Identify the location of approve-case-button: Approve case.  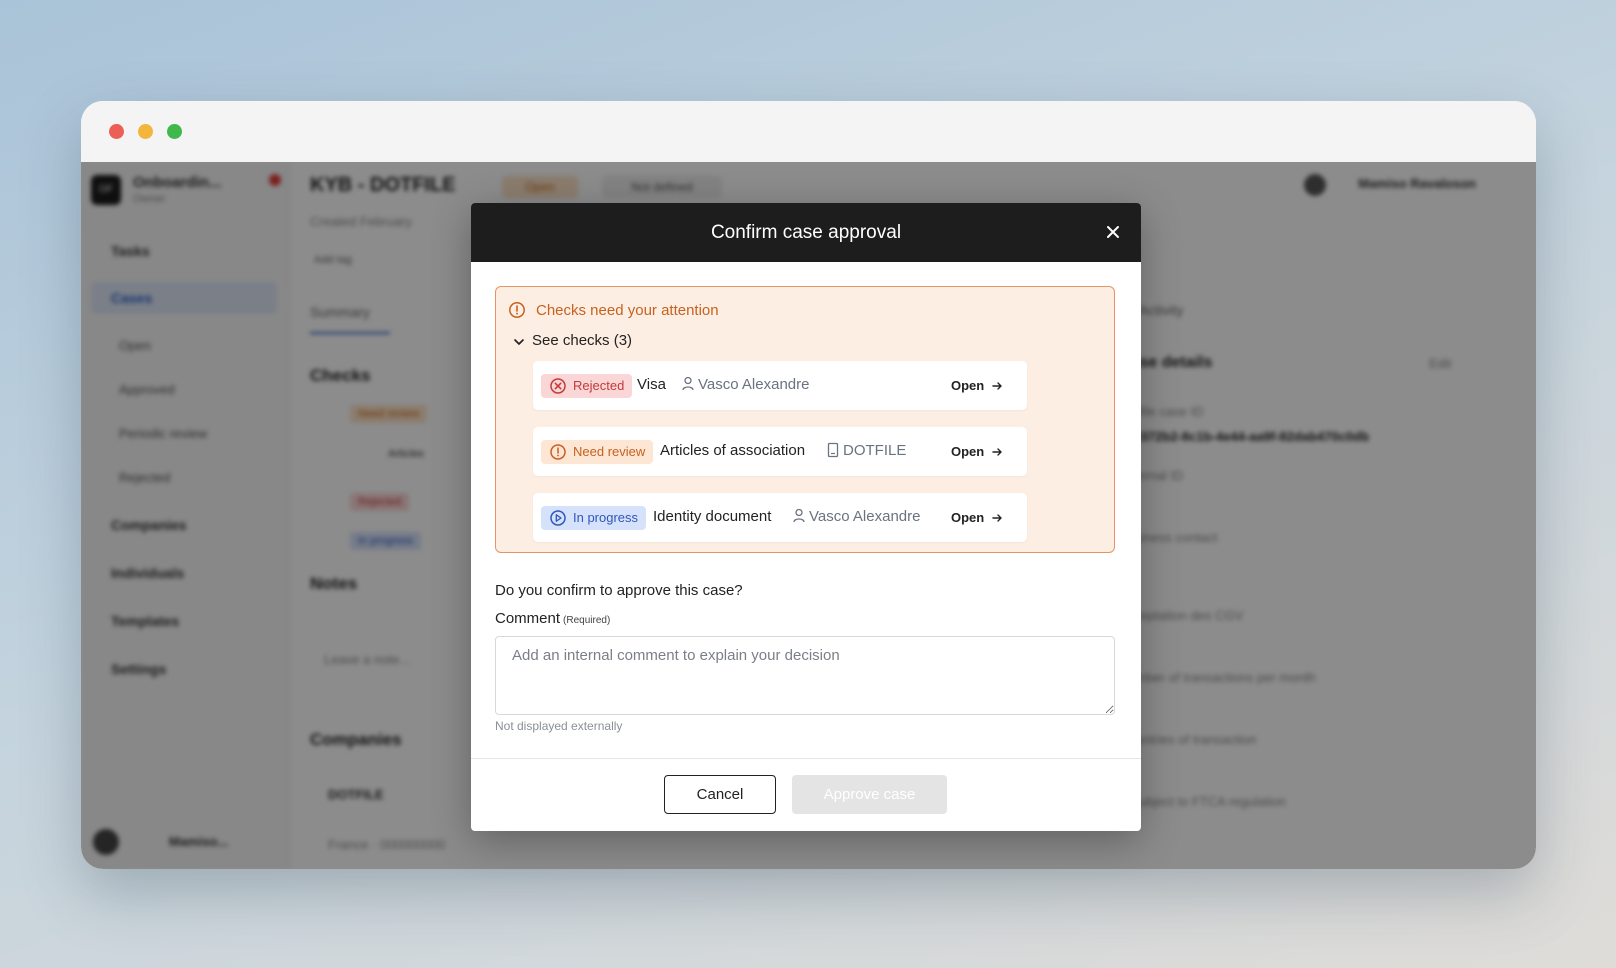
(869, 794).